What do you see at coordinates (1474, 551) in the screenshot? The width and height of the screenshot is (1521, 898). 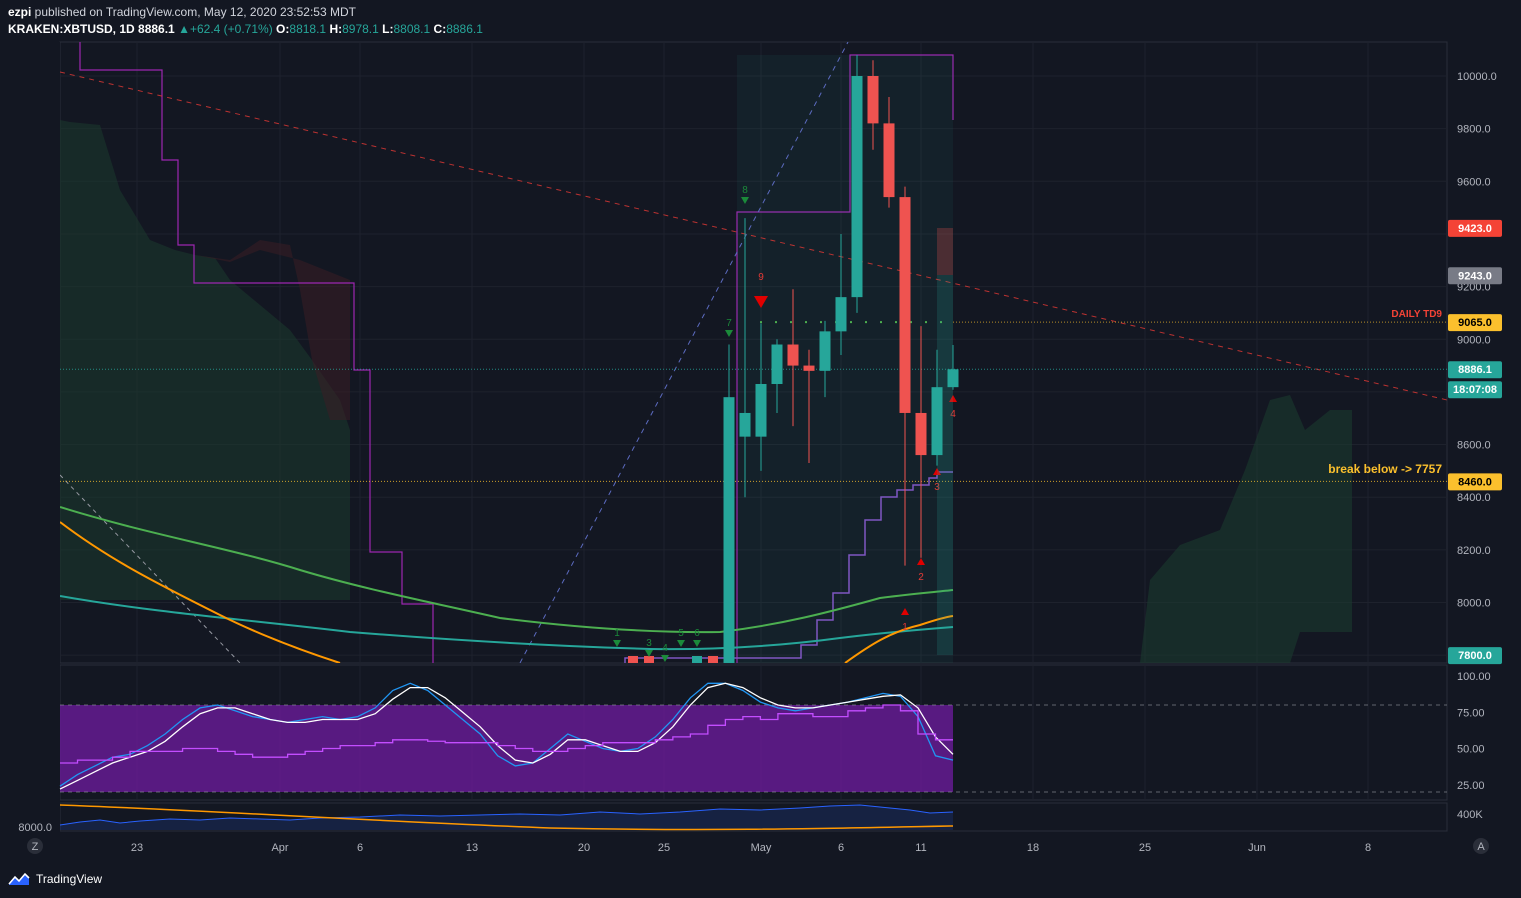 I see `price-axis-tick-label: 8200.0` at bounding box center [1474, 551].